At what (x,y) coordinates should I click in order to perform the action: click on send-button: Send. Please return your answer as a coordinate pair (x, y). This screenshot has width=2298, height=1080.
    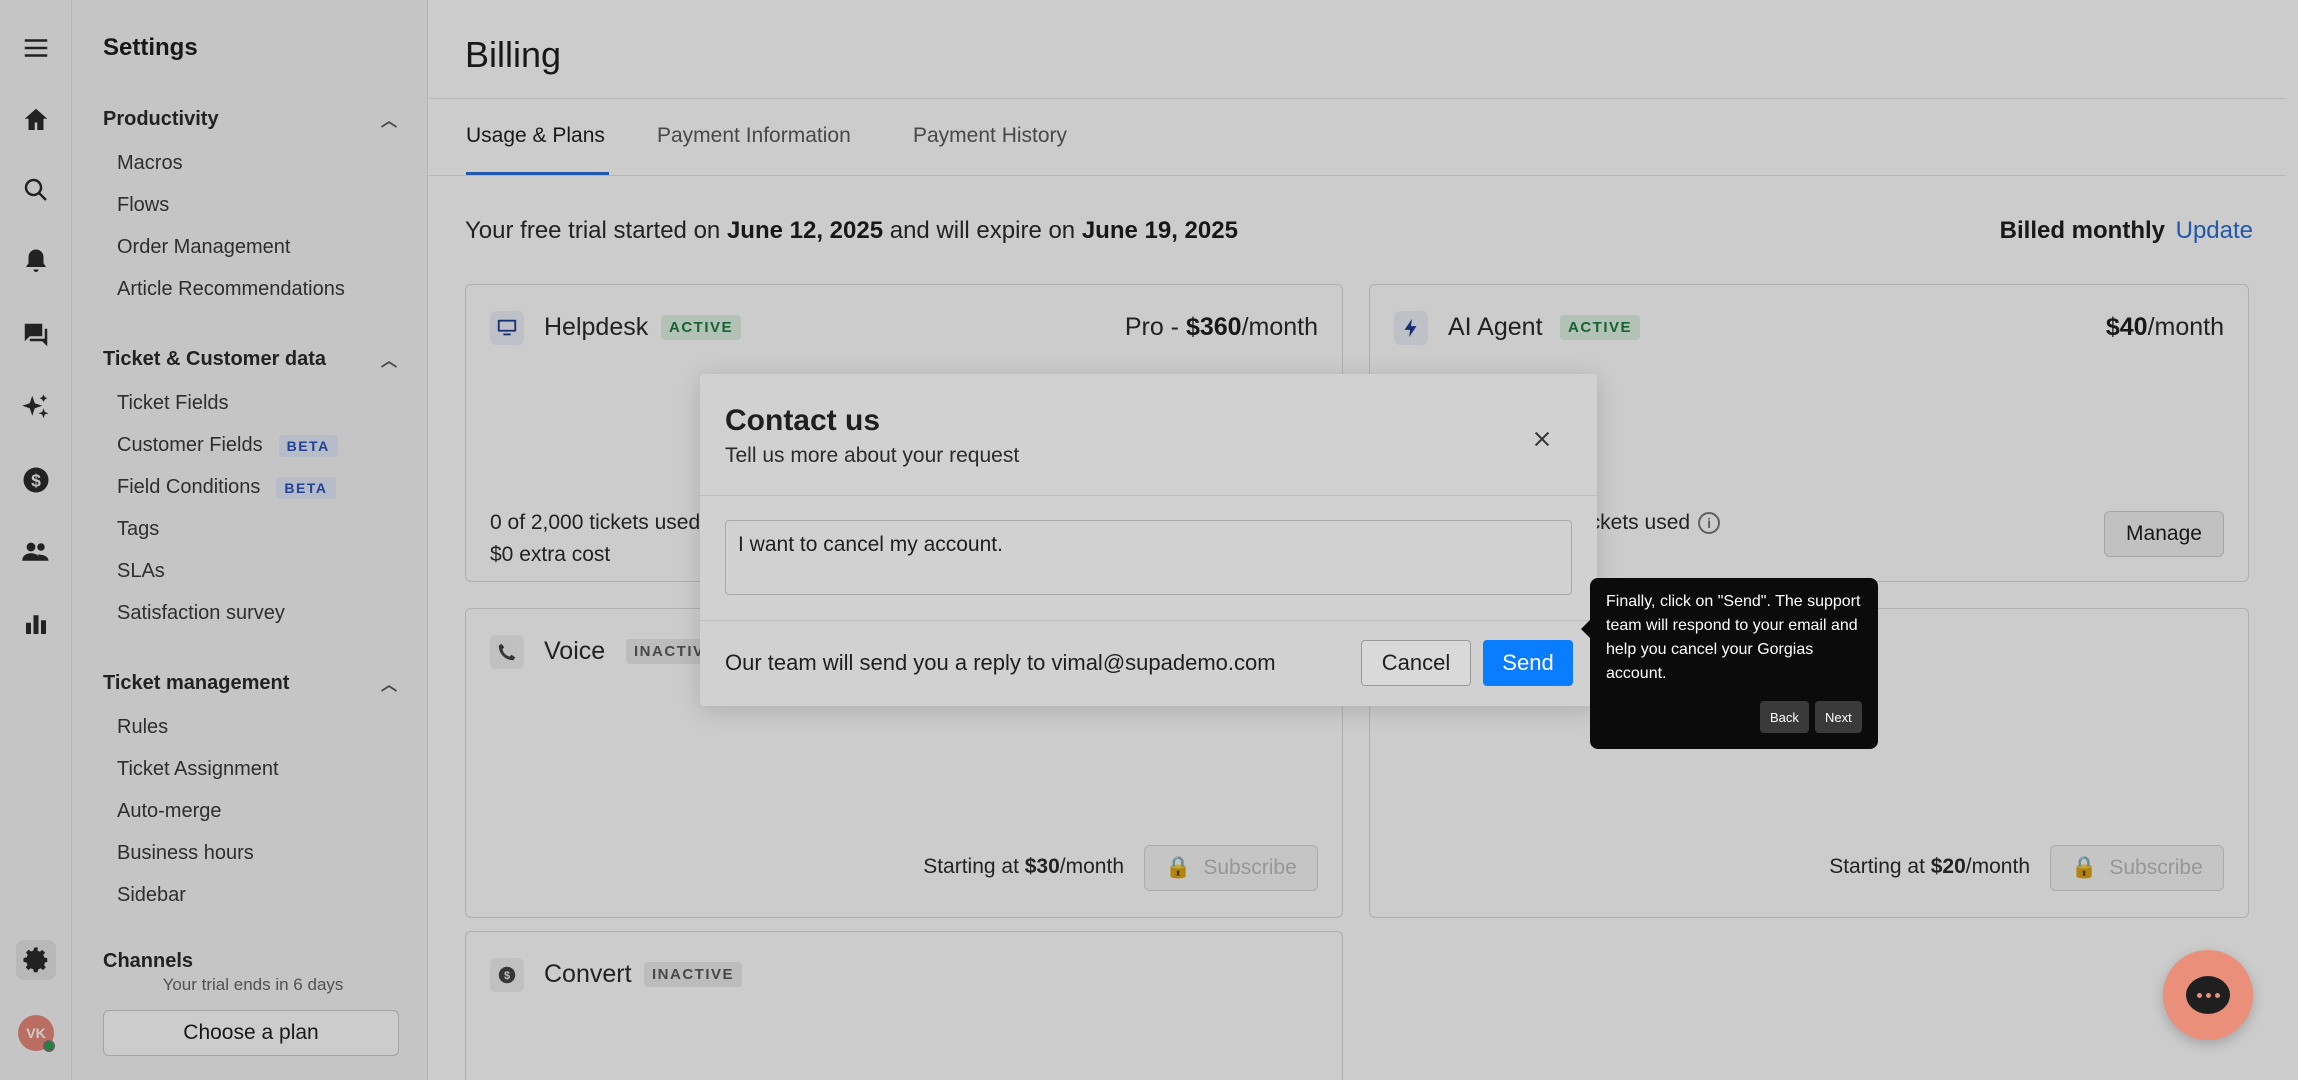
    Looking at the image, I should click on (1528, 663).